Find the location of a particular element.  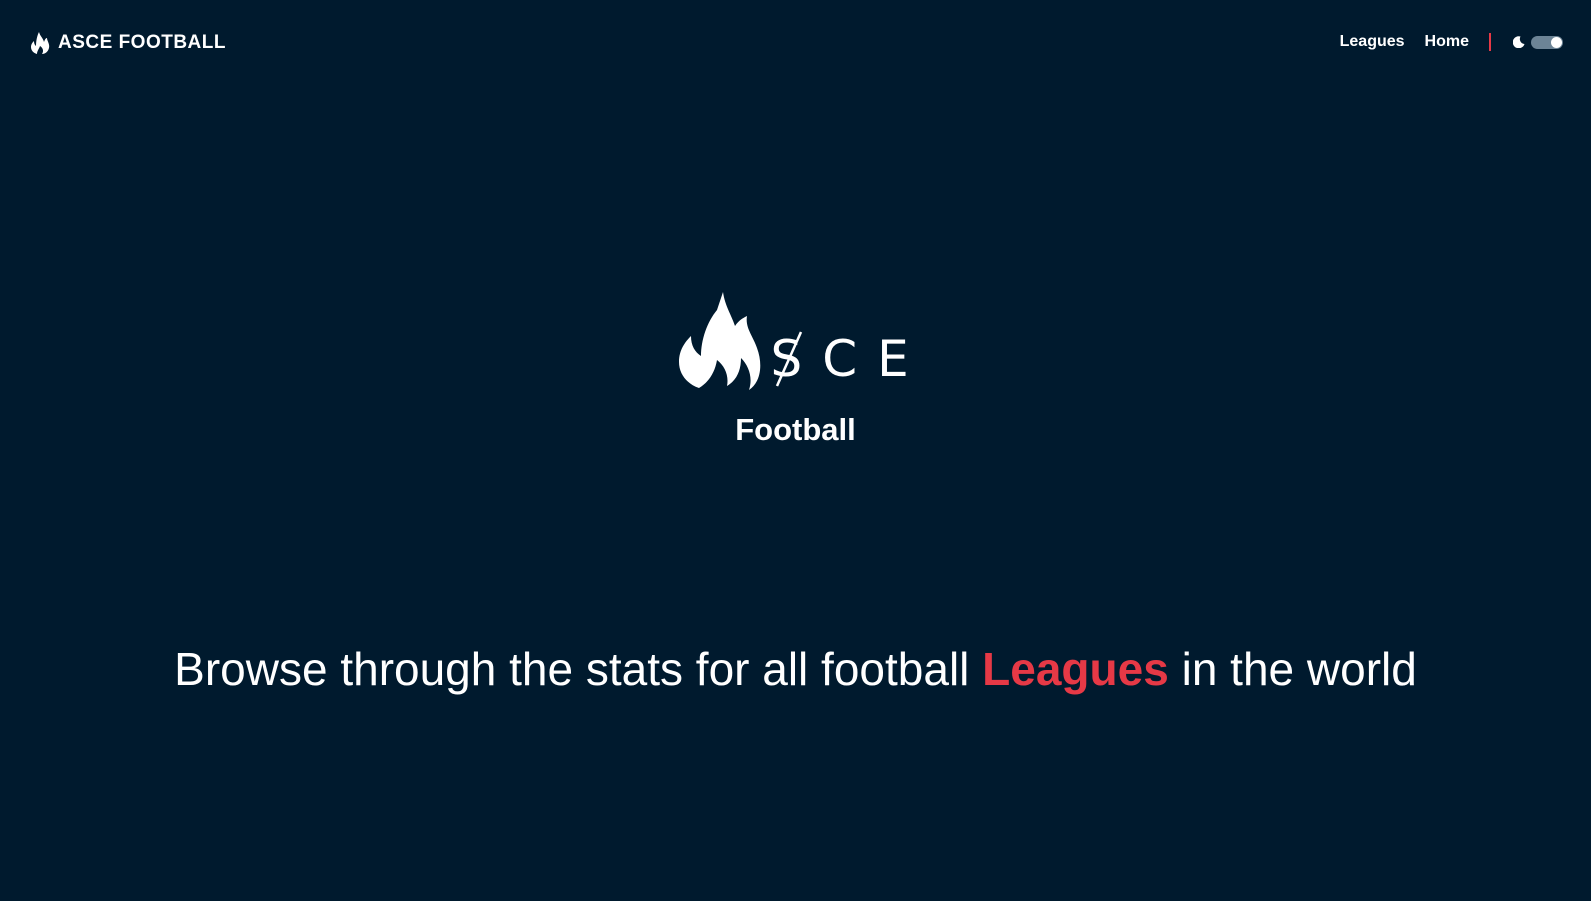

toggle-switch is located at coordinates (1547, 42).